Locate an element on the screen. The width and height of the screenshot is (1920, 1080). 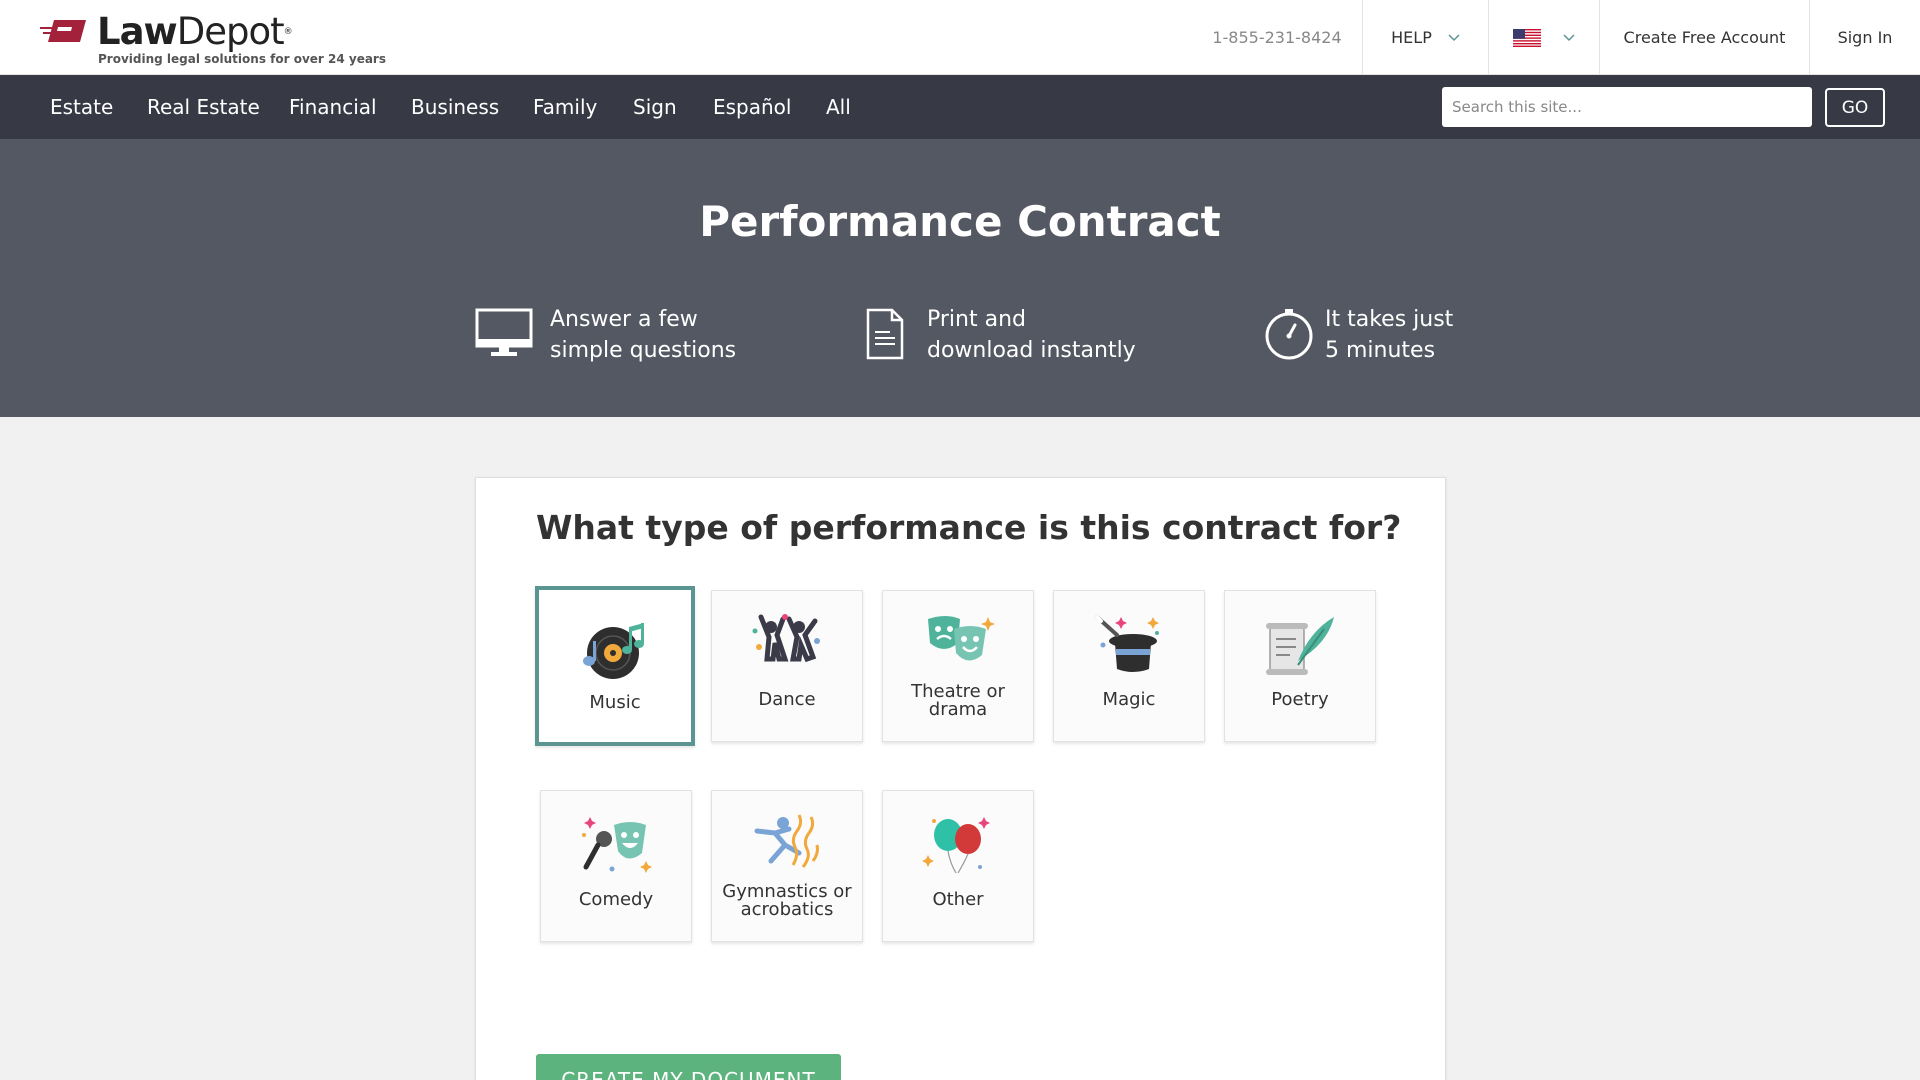
option-magic: Magic is located at coordinates (1129, 666).